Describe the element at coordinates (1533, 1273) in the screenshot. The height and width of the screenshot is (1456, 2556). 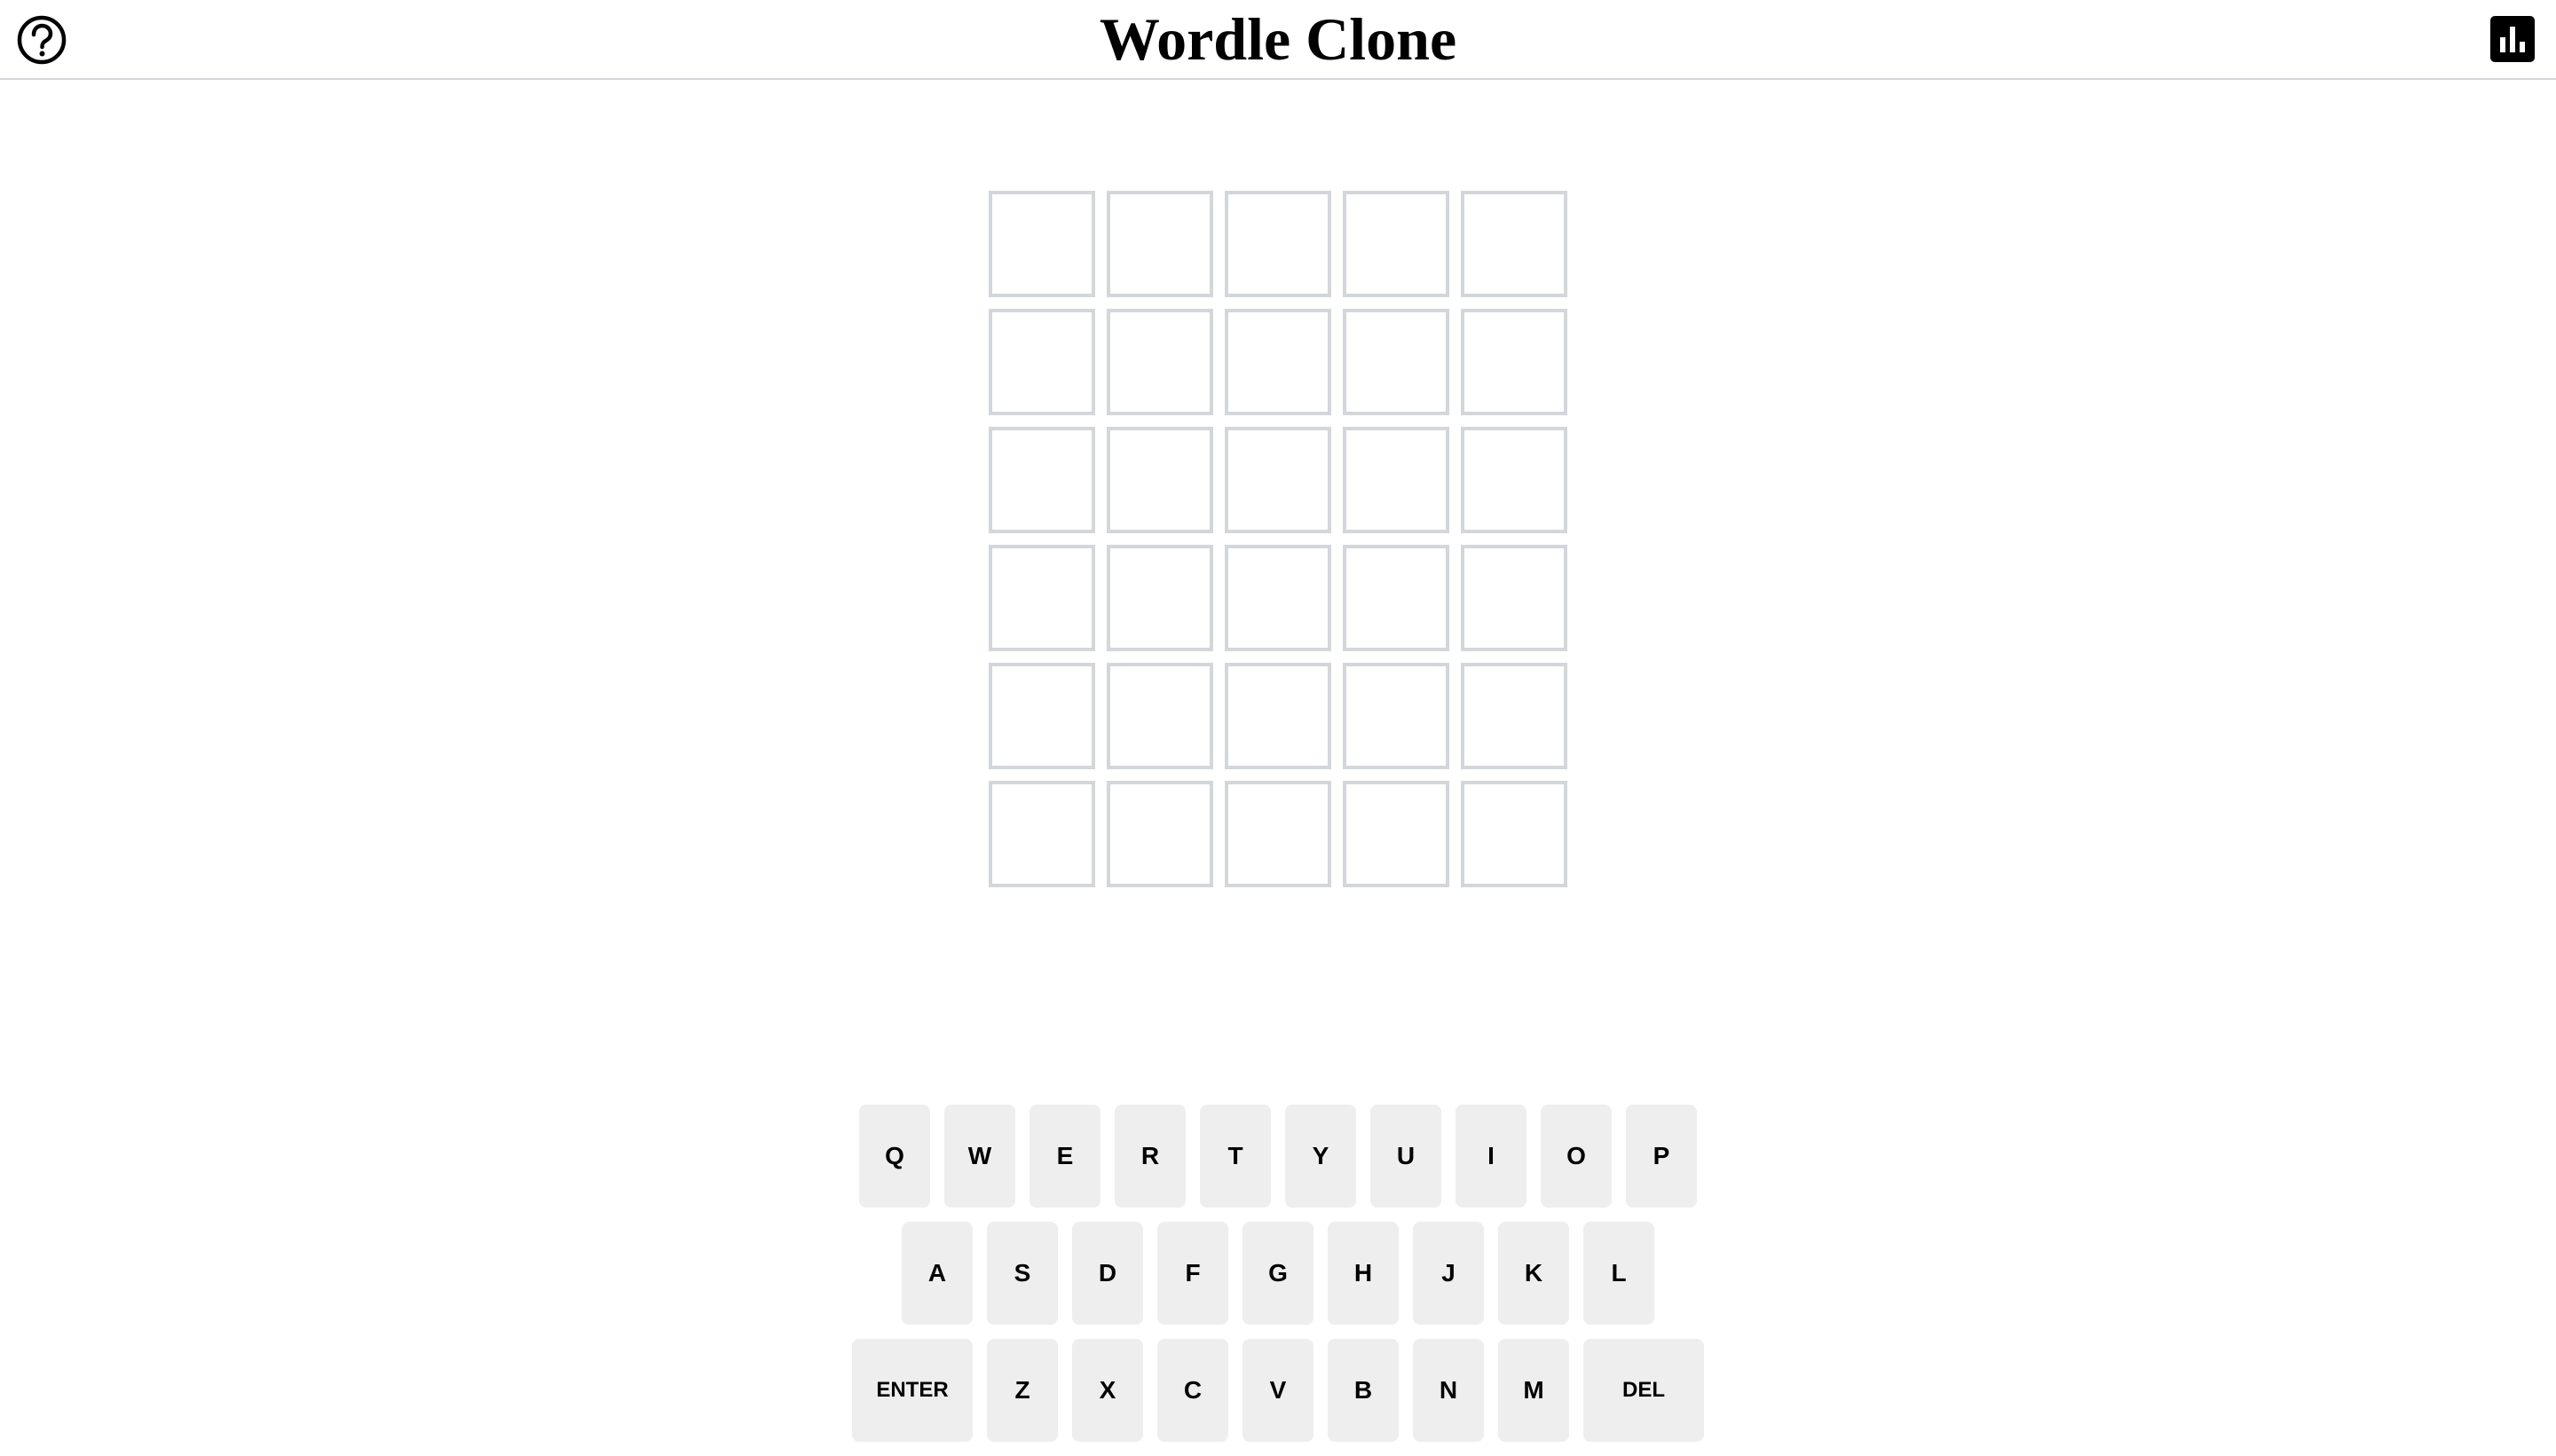
I see `key-k: K` at that location.